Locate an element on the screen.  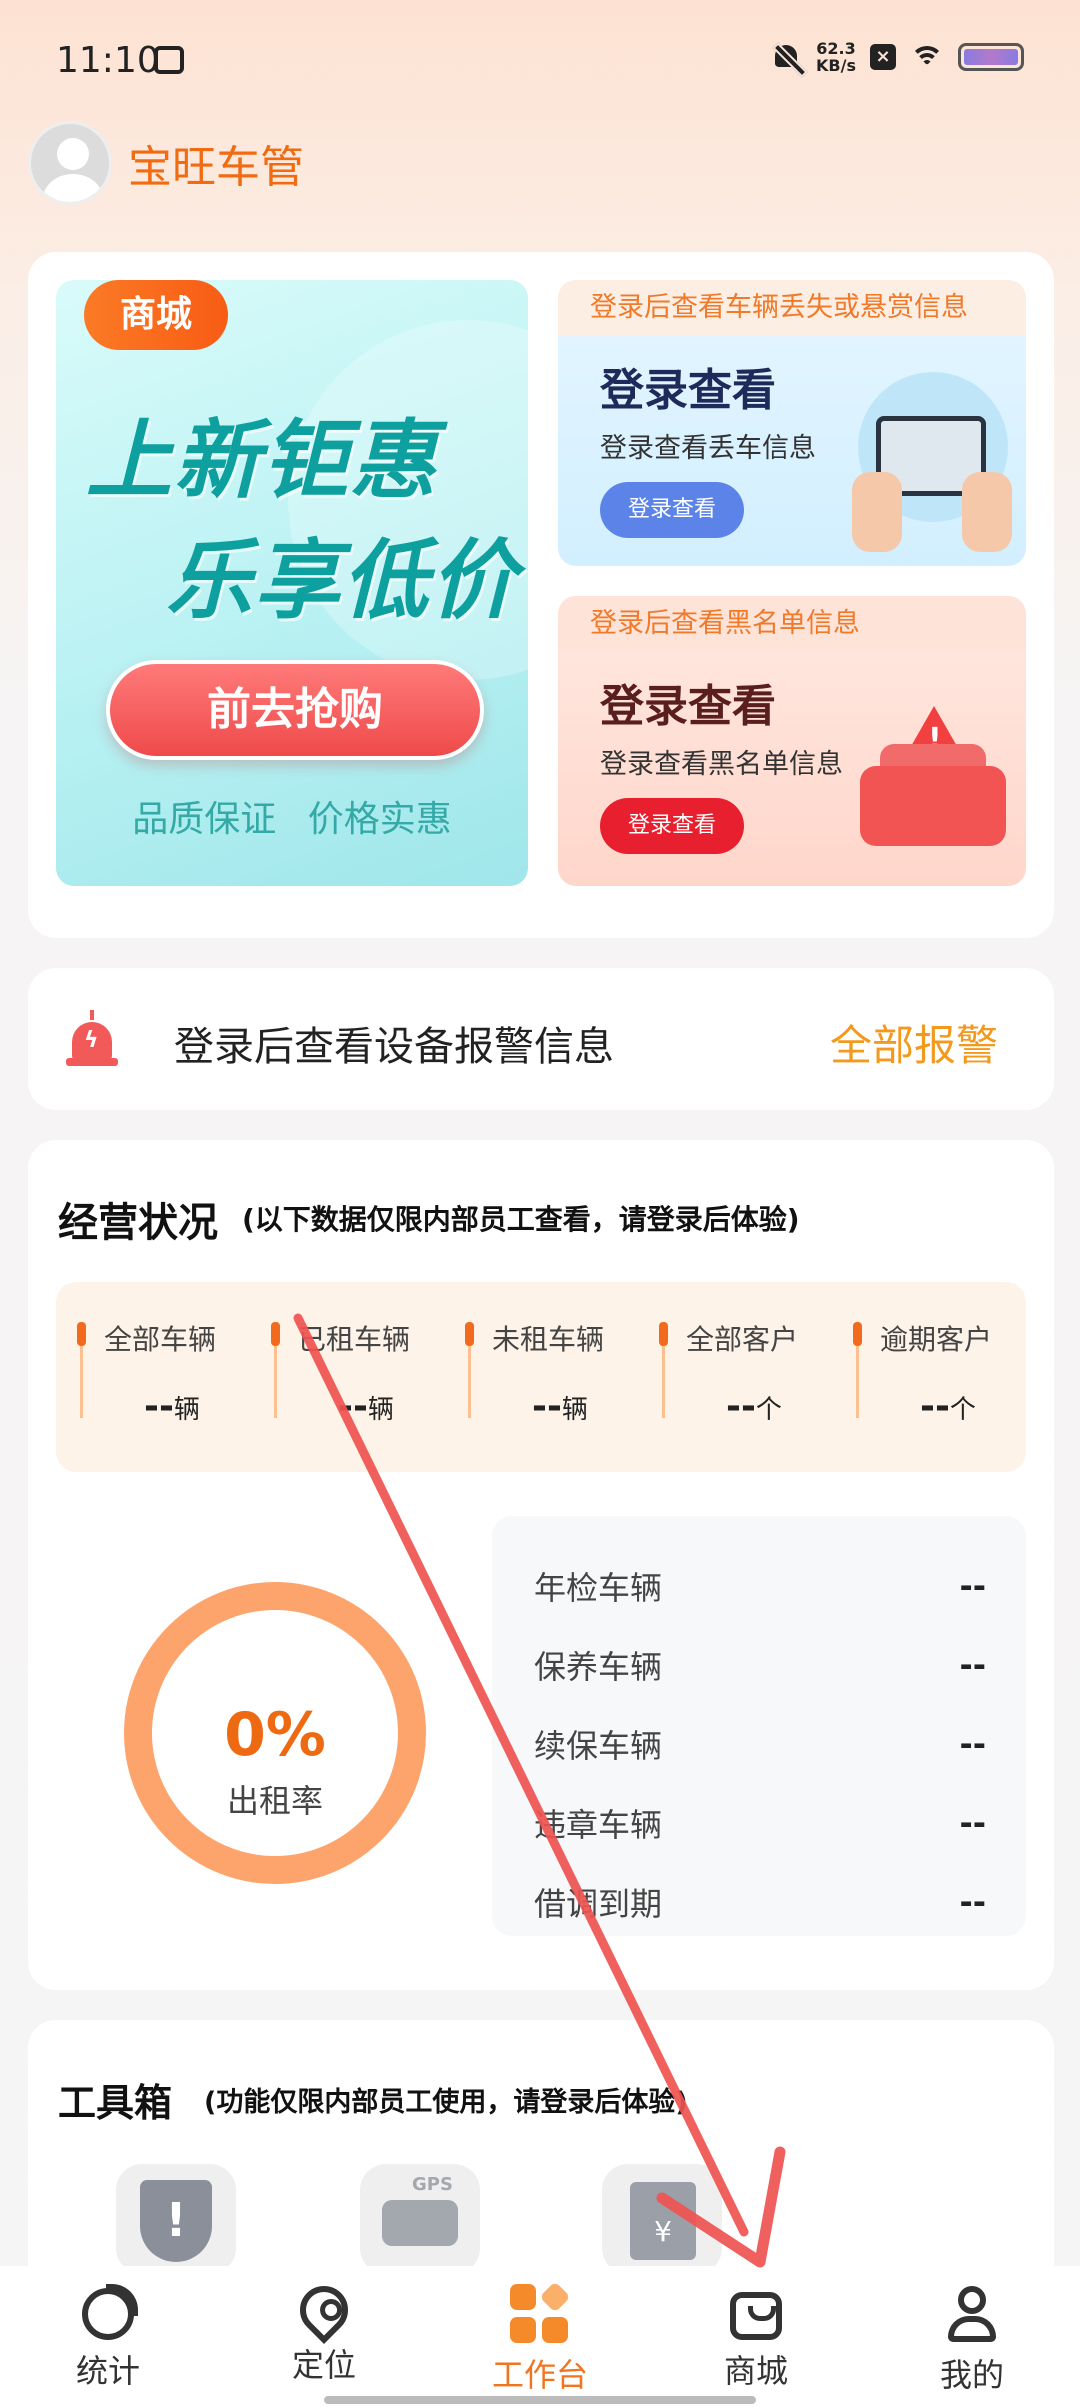
stat-label: 已租车辆 is located at coordinates (354, 1339).